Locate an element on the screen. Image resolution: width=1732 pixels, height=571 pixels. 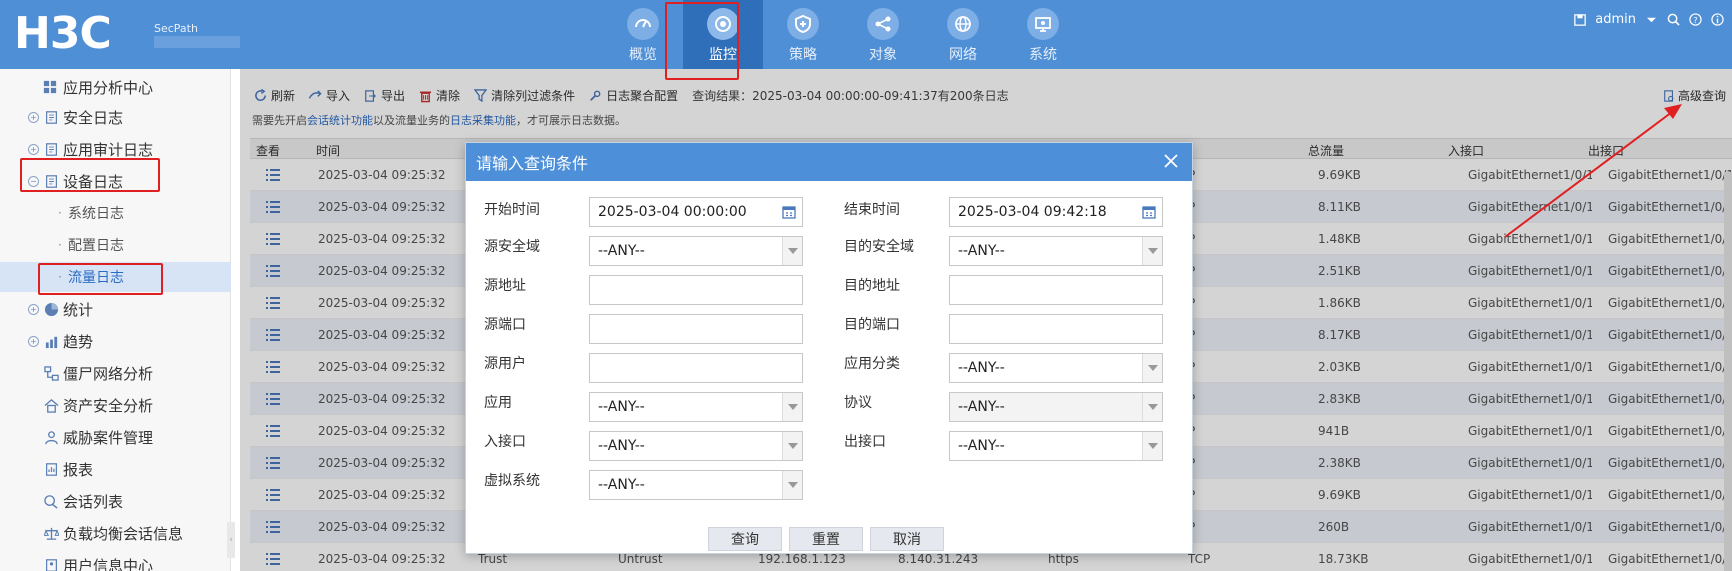
nav-network: 网络 is located at coordinates (963, 34).